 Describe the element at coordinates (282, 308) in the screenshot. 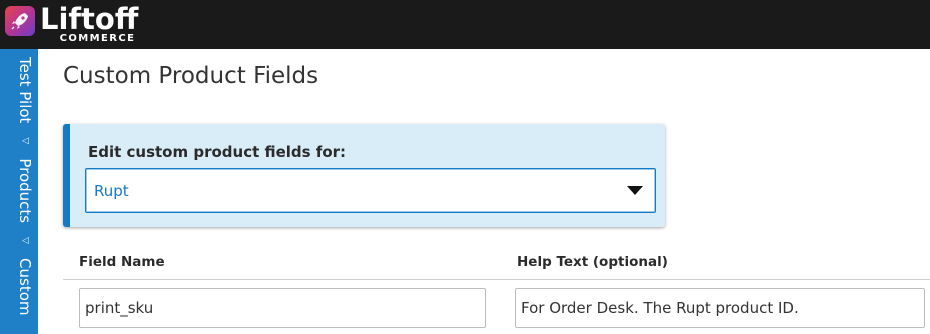

I see `field-name-input` at that location.